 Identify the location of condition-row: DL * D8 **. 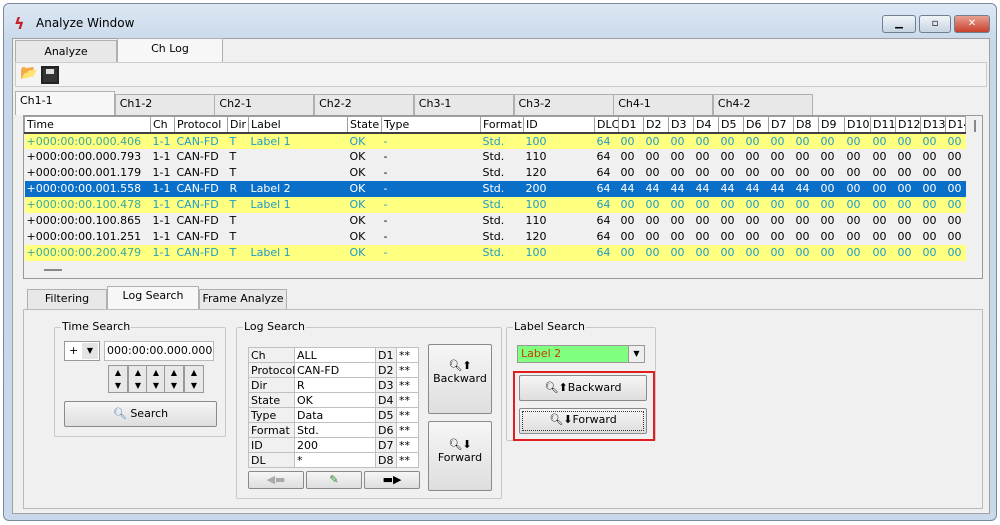
(333, 460).